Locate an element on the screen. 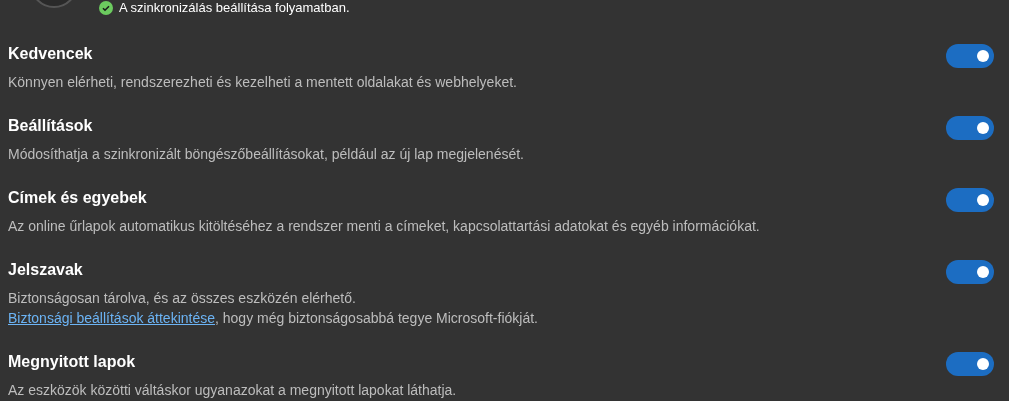 Image resolution: width=1009 pixels, height=401 pixels. setting-title: Kedvencek is located at coordinates (51, 54).